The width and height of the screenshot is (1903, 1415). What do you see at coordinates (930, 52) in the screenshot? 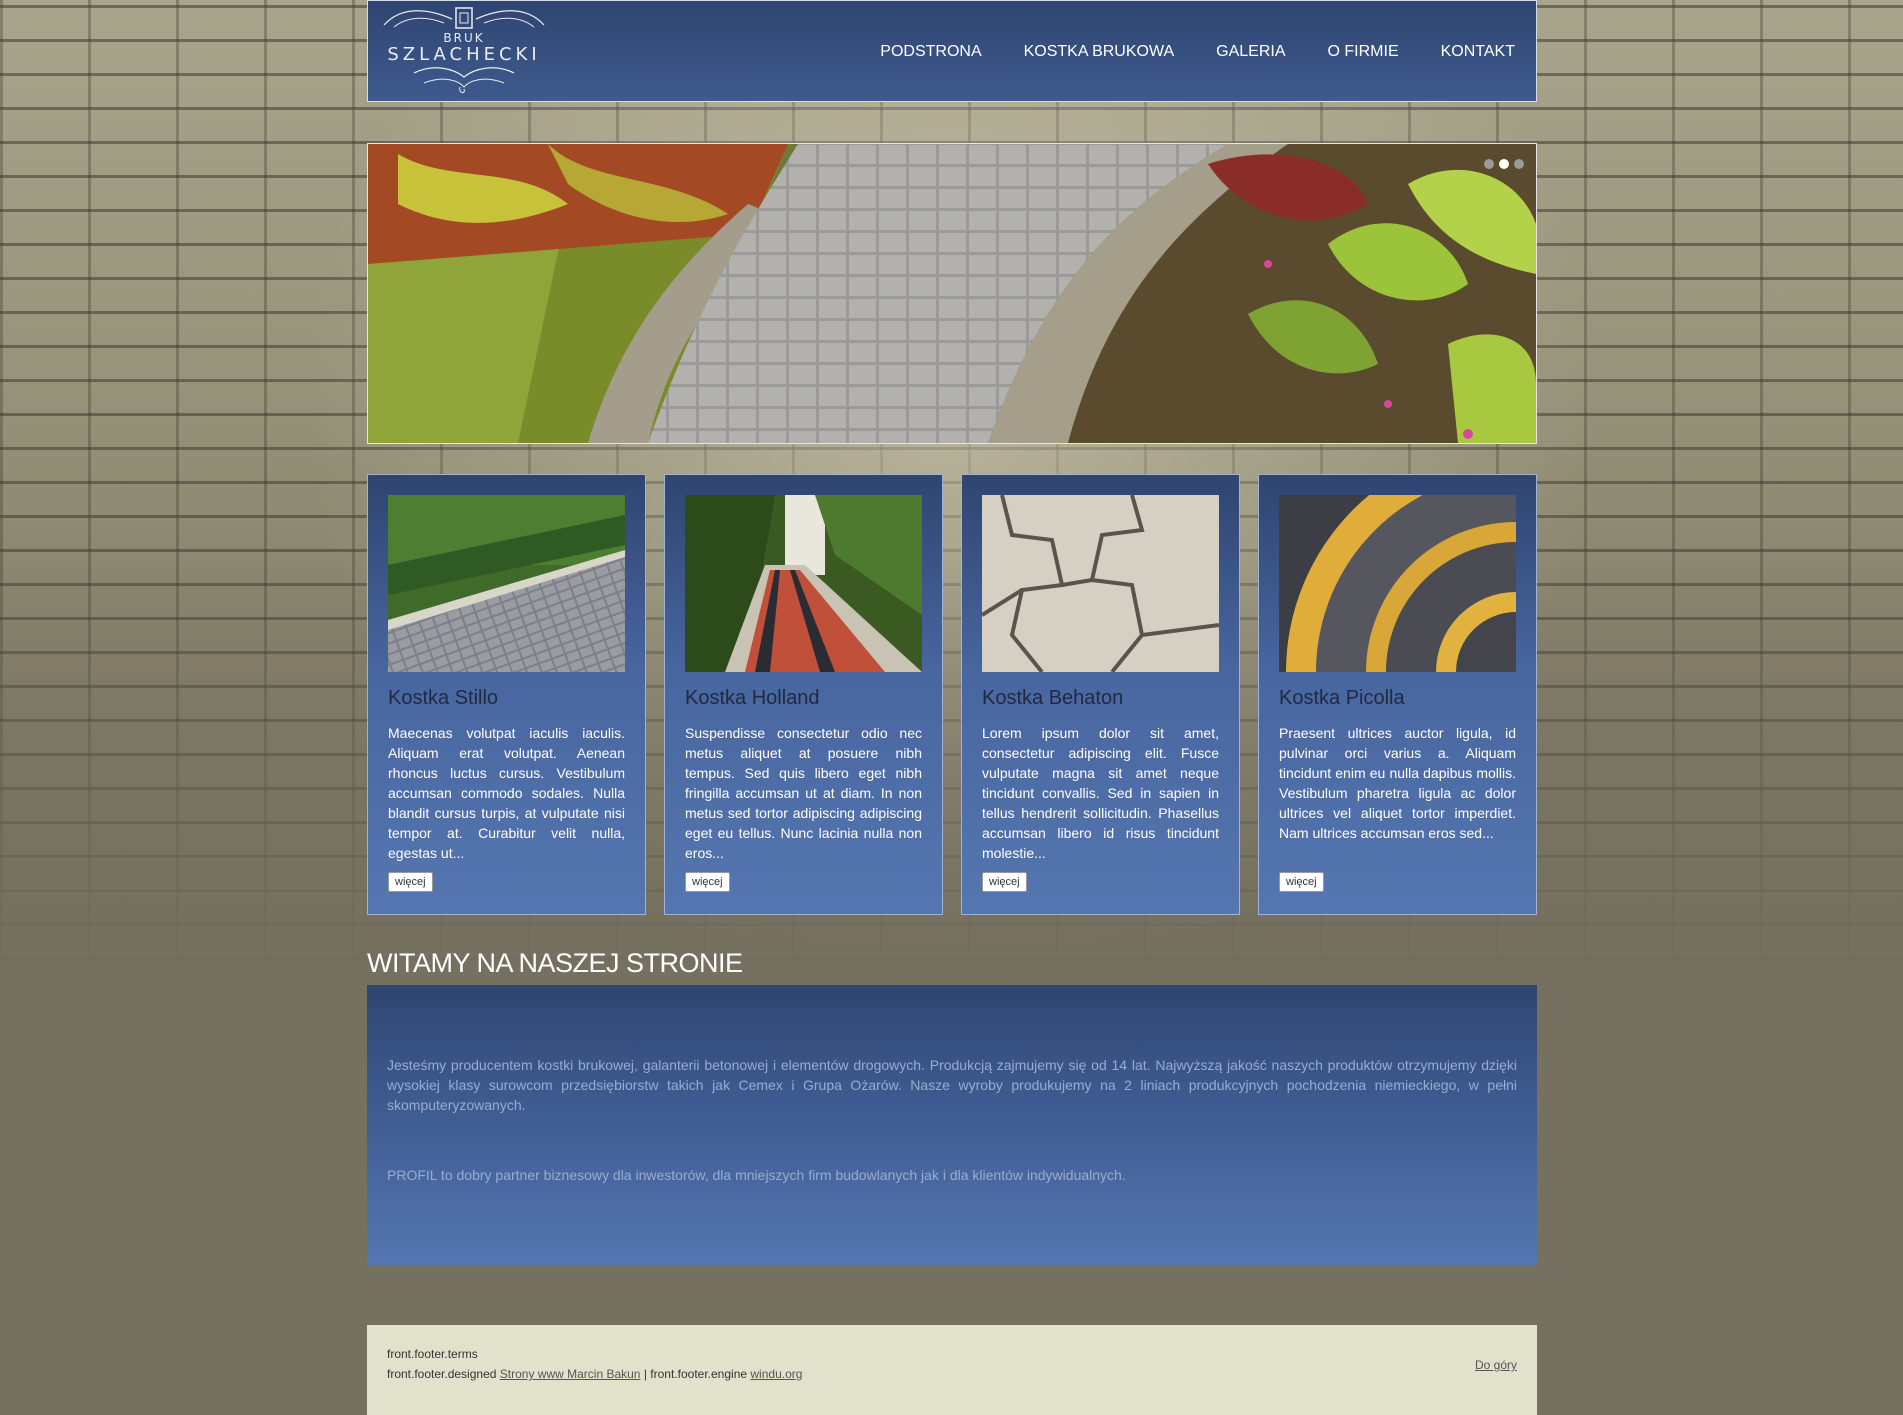
I see `nav-item-podstrona: PODSTRONA` at bounding box center [930, 52].